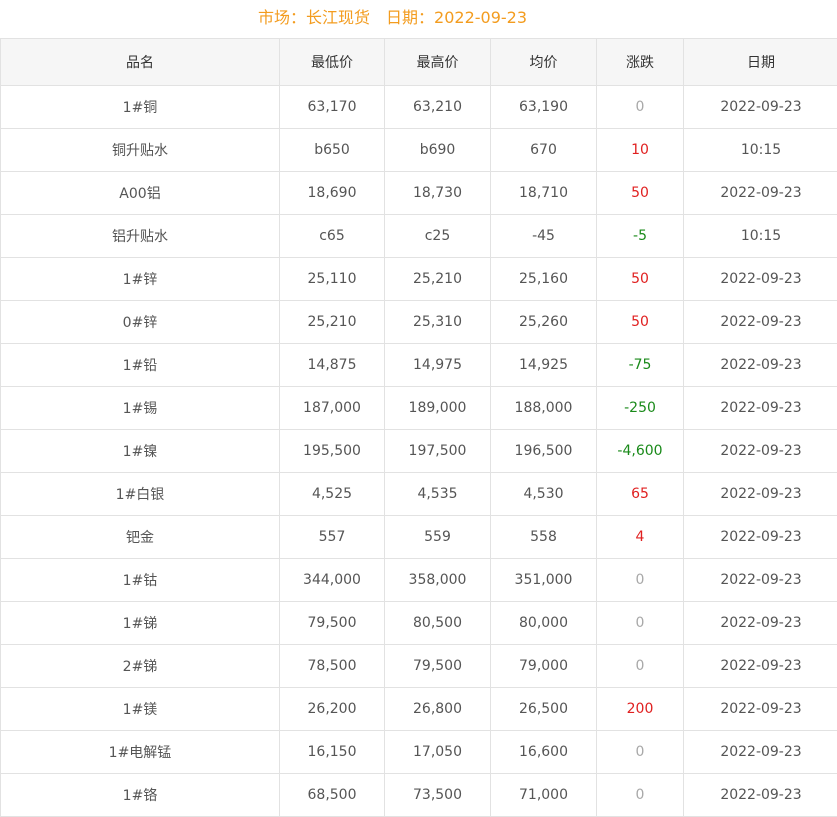  I want to click on cell-high: 63,210, so click(438, 107).